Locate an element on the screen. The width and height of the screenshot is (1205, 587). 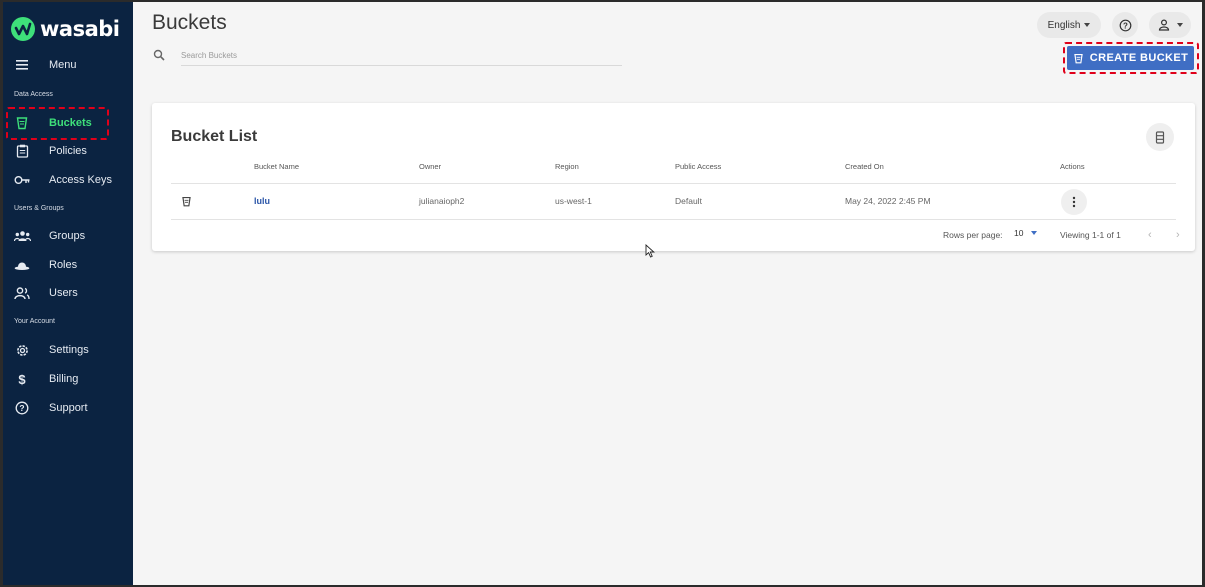
sidebar-item-groups: Groups is located at coordinates (68, 236).